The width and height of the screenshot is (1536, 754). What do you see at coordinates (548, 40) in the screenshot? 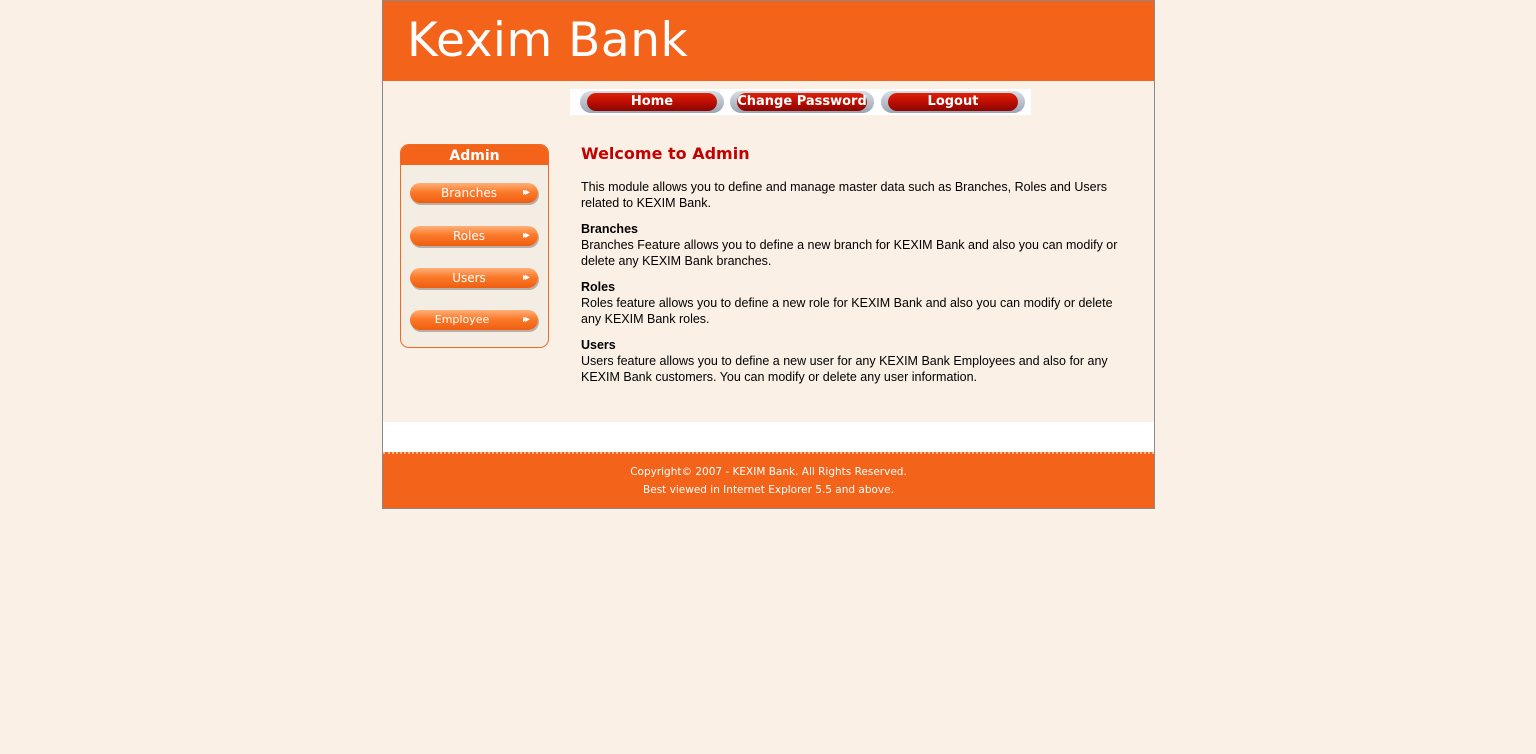
I see `bank-logo: Kexim Bank` at bounding box center [548, 40].